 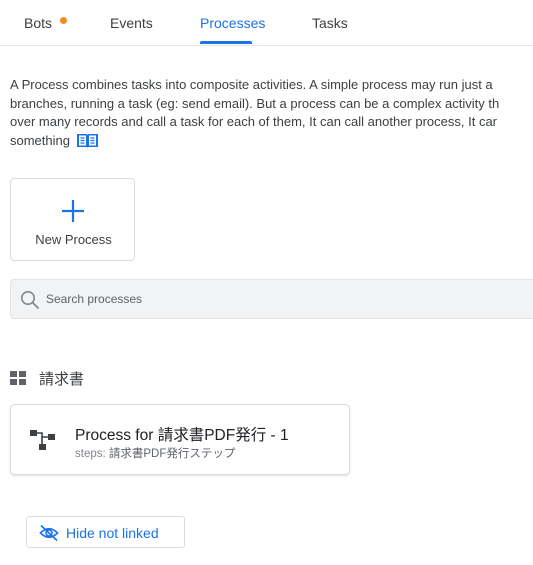 I want to click on steps-value: 請求書PDF発行ステップ, so click(x=172, y=454).